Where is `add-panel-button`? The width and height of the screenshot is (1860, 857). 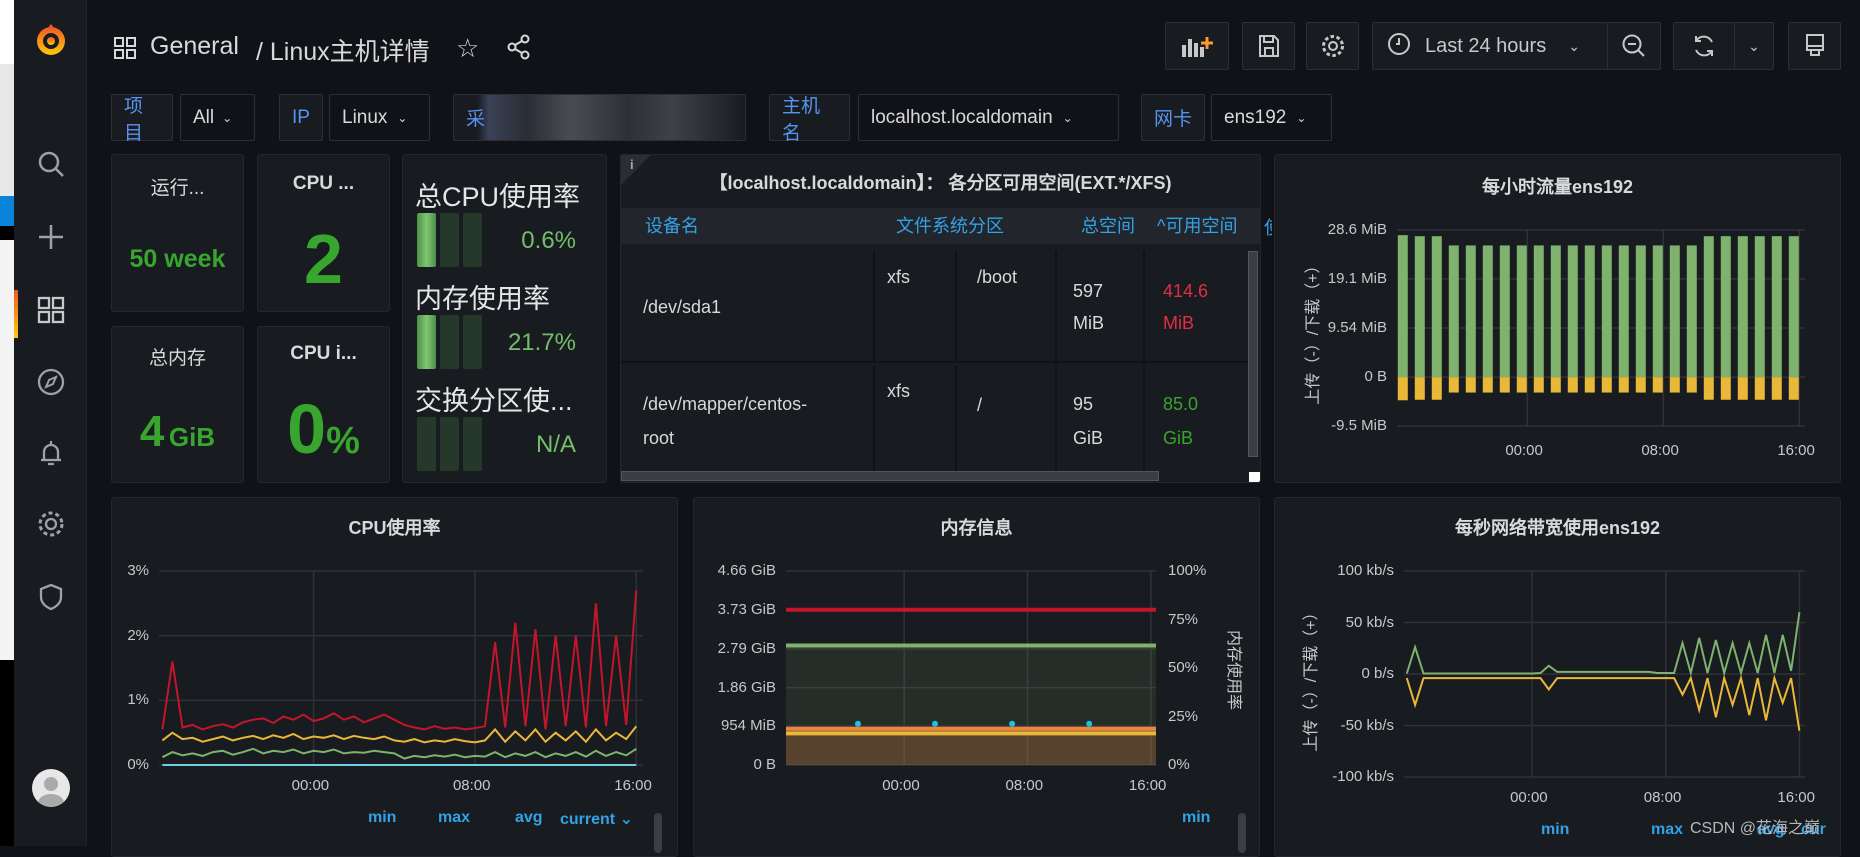 add-panel-button is located at coordinates (1197, 46).